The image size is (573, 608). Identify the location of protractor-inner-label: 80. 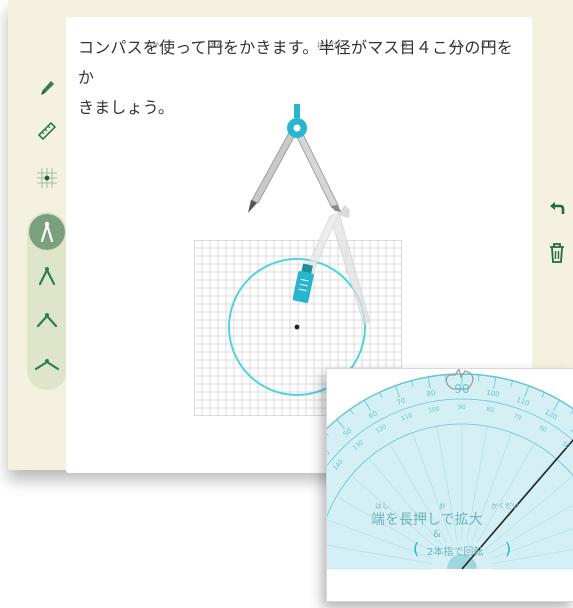
(490, 410).